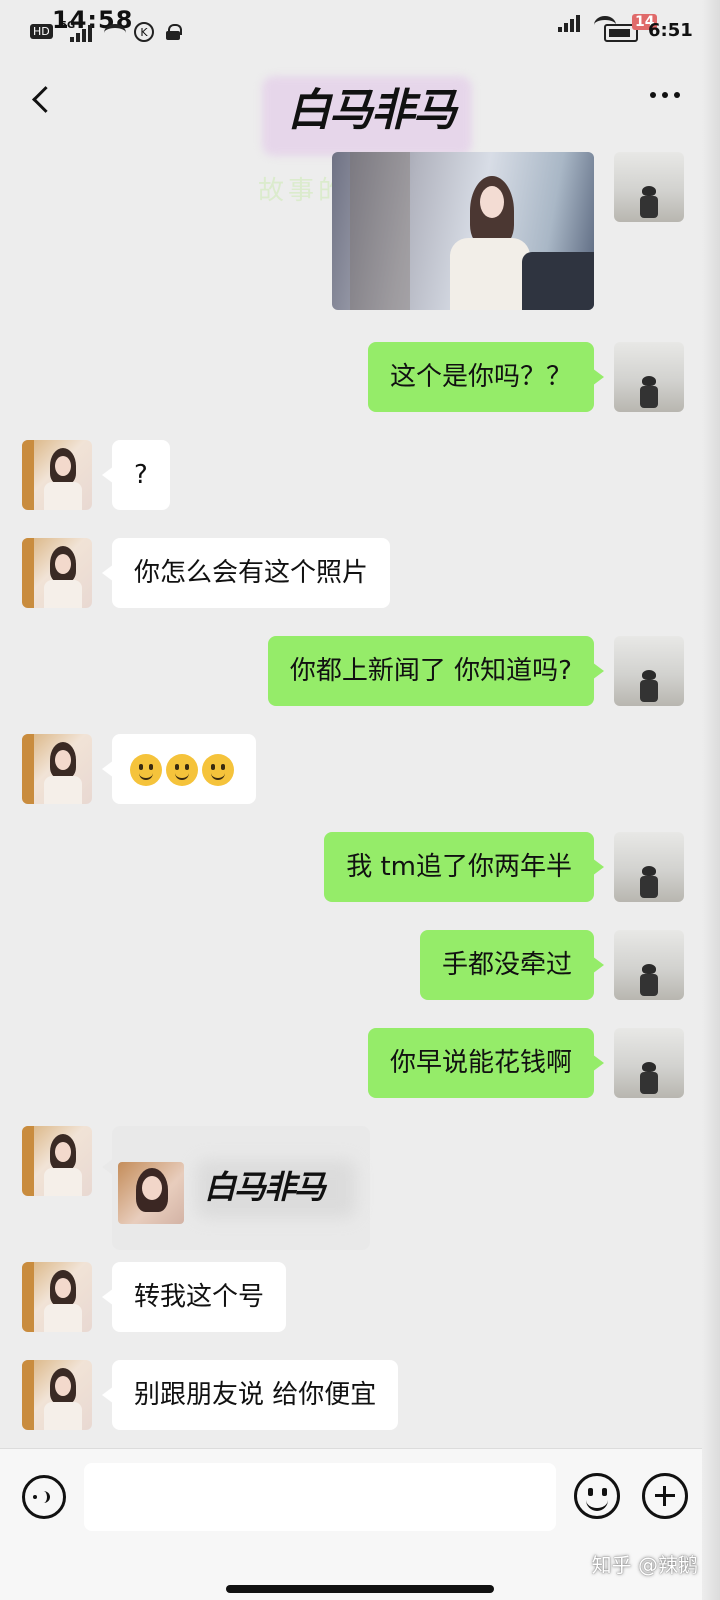  Describe the element at coordinates (512, 965) in the screenshot. I see `message-bubble-mine: 手都没牵过` at that location.